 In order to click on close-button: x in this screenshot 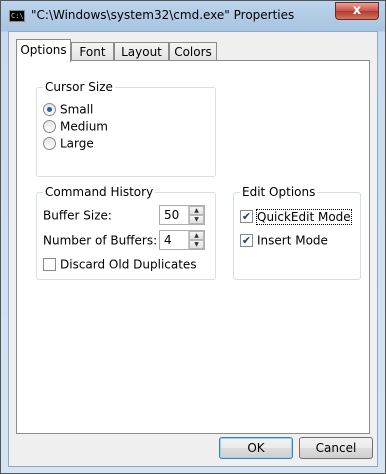, I will do `click(357, 11)`.